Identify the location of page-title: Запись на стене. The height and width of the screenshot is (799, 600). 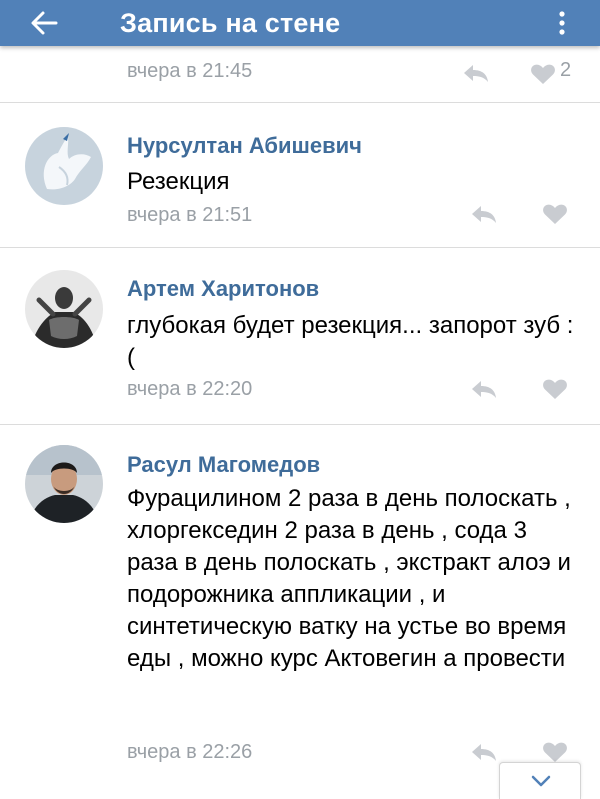
(230, 23).